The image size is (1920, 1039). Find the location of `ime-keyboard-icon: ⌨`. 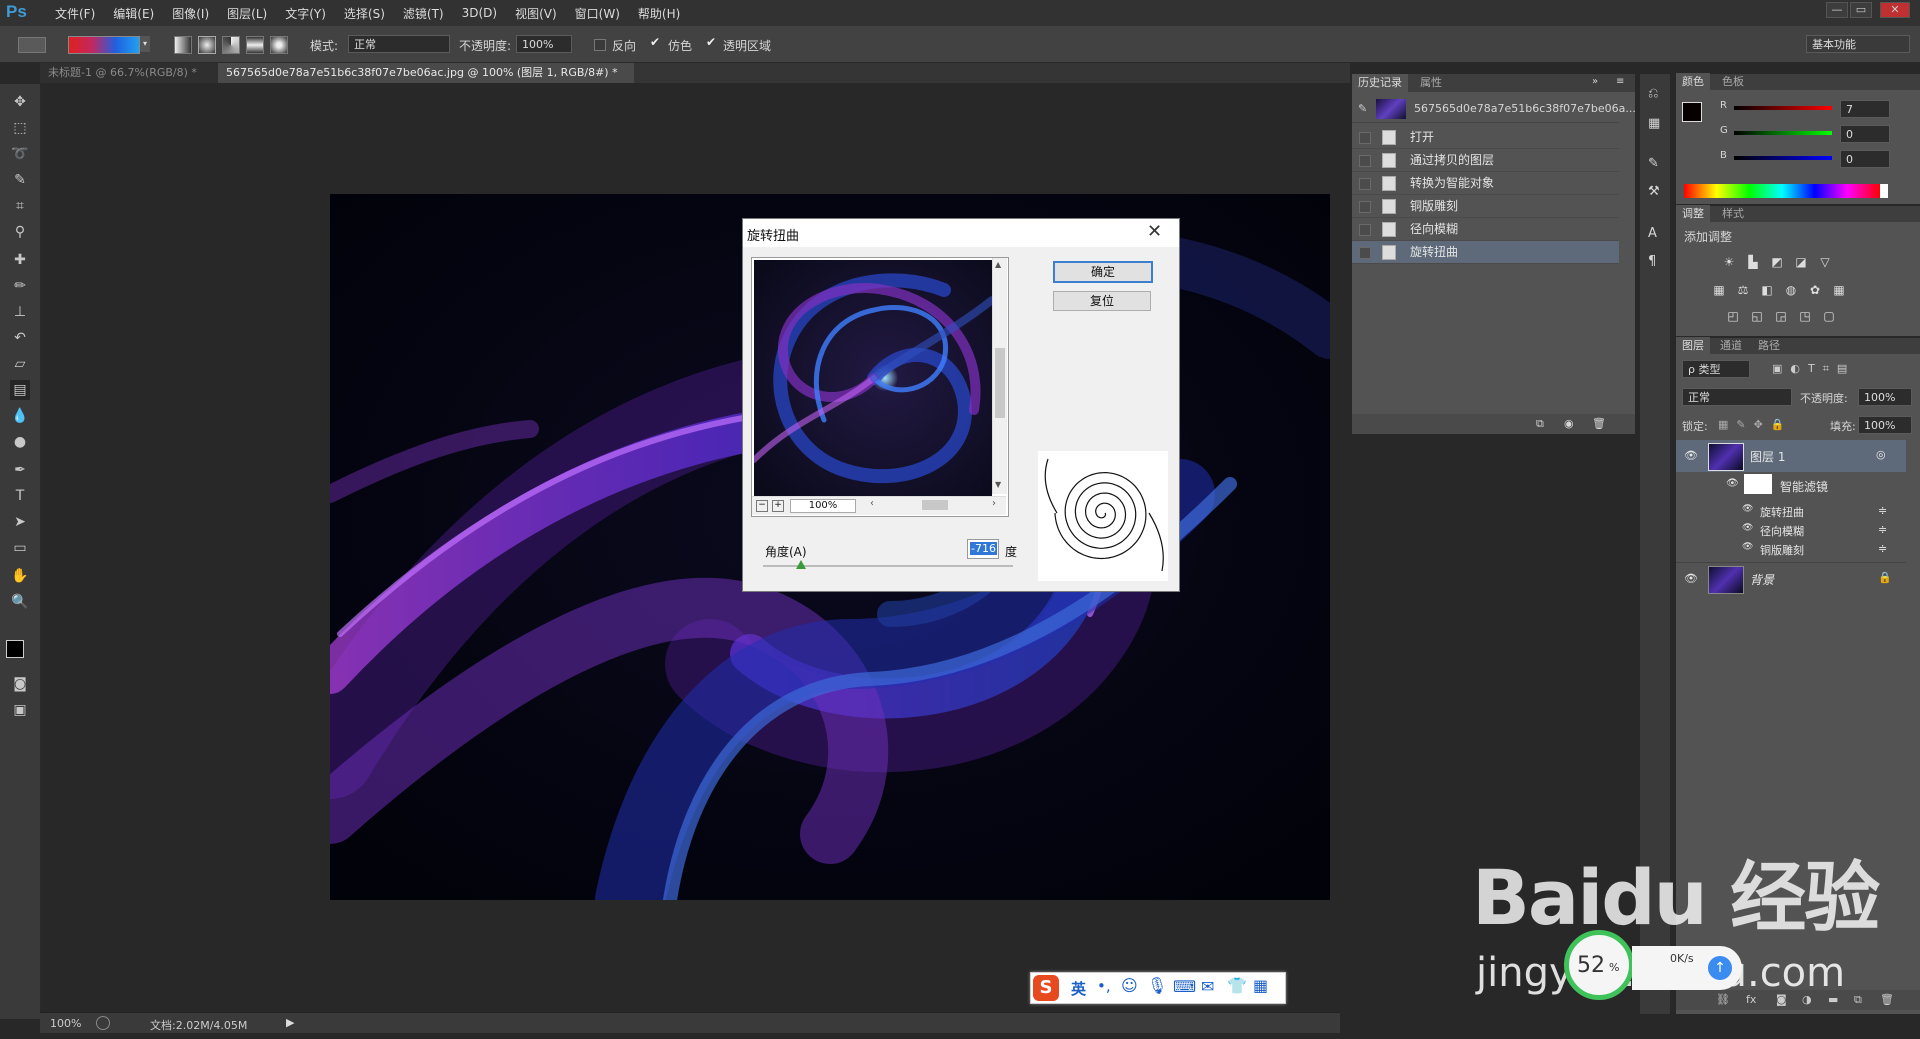

ime-keyboard-icon: ⌨ is located at coordinates (1184, 986).